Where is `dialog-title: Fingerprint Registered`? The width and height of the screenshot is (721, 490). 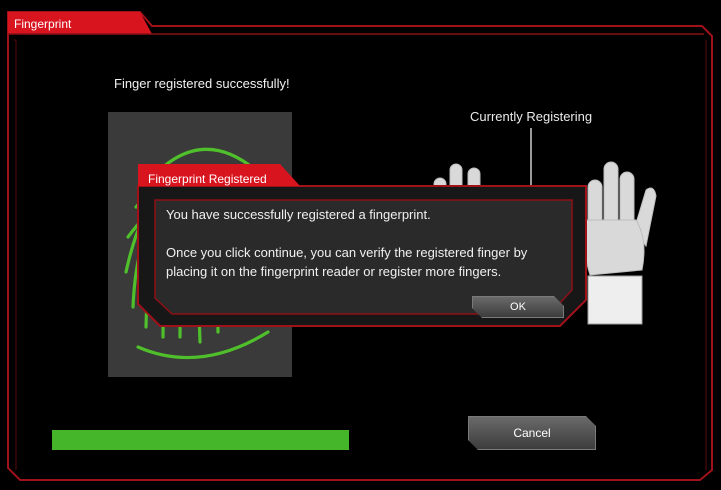
dialog-title: Fingerprint Registered is located at coordinates (207, 179).